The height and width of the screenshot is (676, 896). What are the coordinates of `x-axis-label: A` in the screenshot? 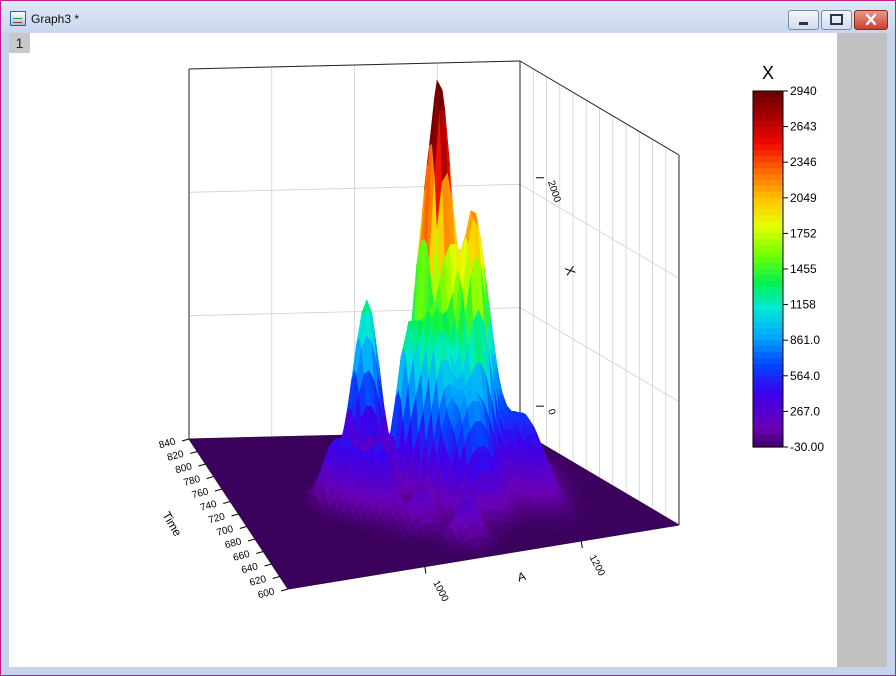 It's located at (521, 577).